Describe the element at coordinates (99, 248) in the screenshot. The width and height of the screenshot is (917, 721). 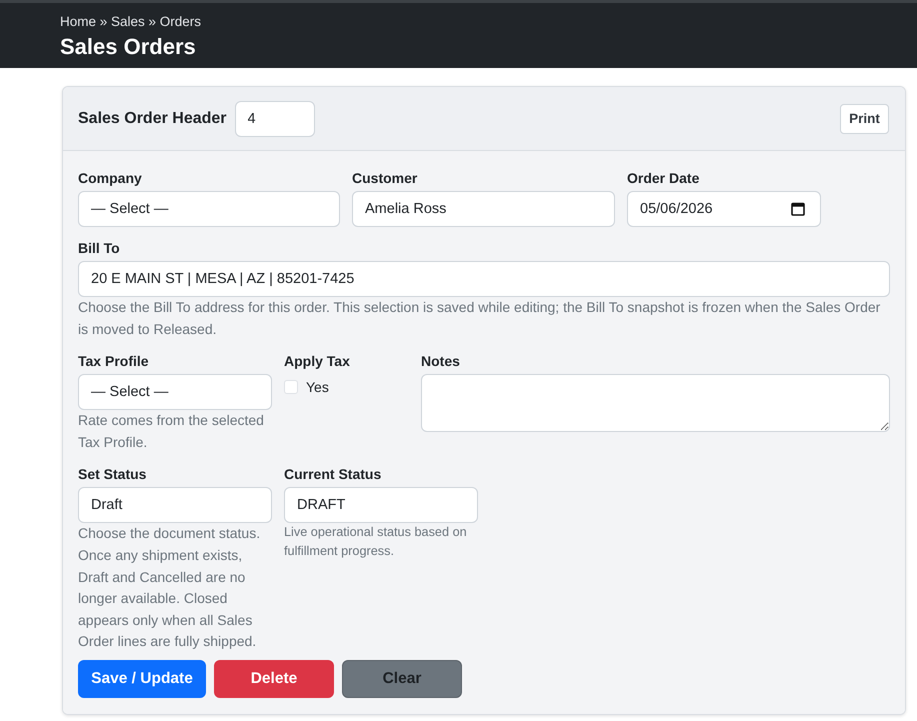
I see `field-label: Bill To` at that location.